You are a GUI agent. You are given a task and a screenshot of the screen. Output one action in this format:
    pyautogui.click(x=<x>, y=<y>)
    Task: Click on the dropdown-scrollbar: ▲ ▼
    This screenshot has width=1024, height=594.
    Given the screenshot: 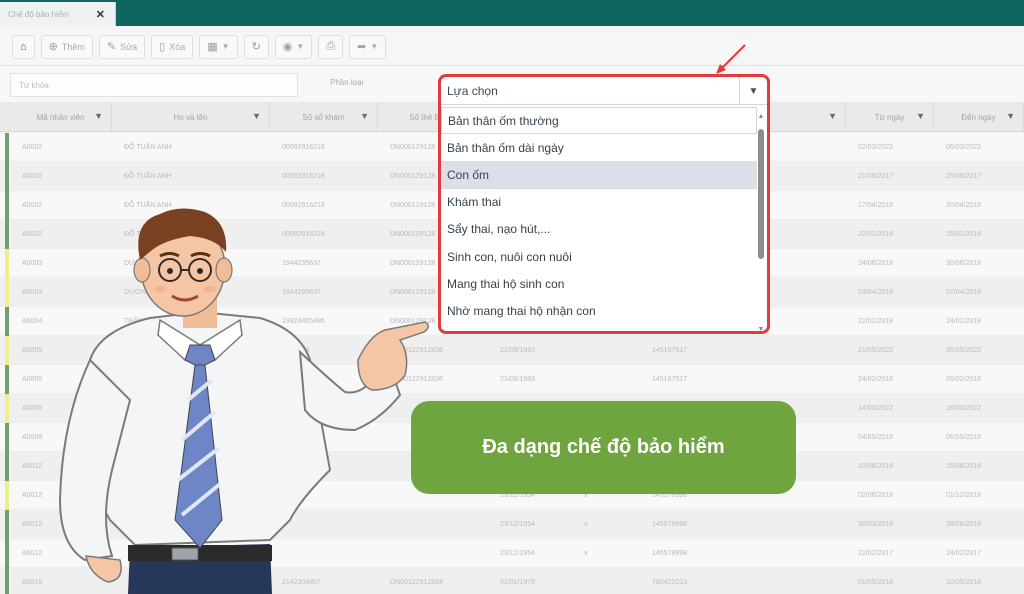 What is the action you would take?
    pyautogui.click(x=761, y=222)
    